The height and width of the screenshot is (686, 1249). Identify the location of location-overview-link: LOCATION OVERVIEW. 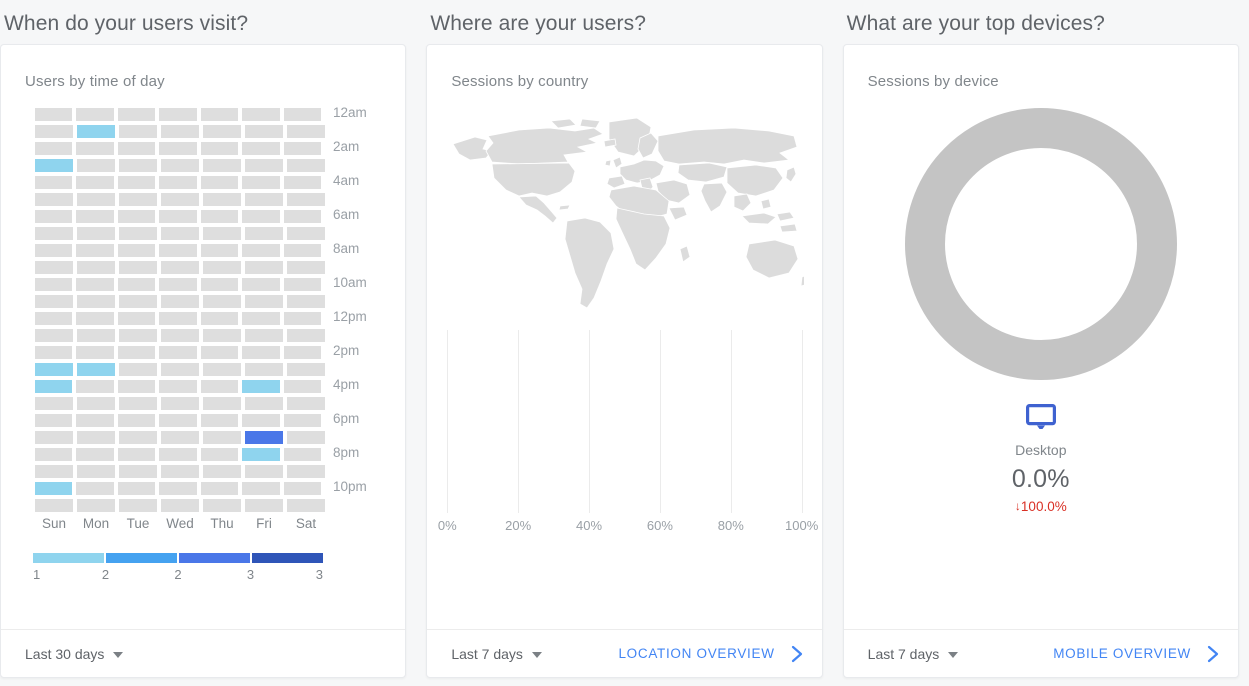
(710, 654).